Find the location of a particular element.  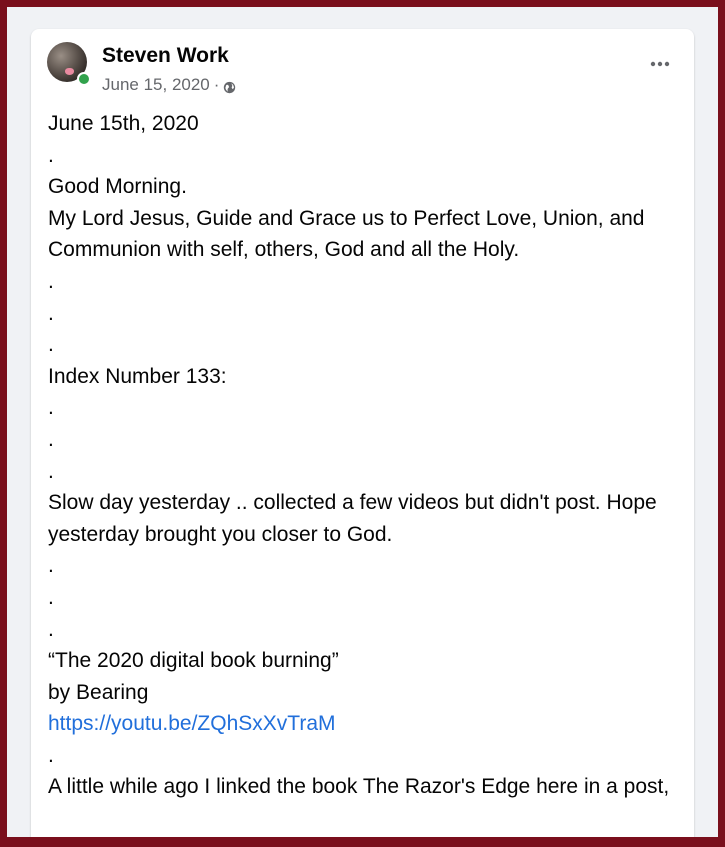

post-date: June 15, 2020 is located at coordinates (156, 85).